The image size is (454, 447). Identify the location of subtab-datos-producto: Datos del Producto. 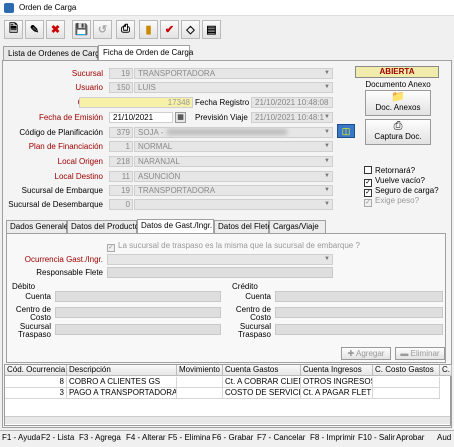
(103, 226).